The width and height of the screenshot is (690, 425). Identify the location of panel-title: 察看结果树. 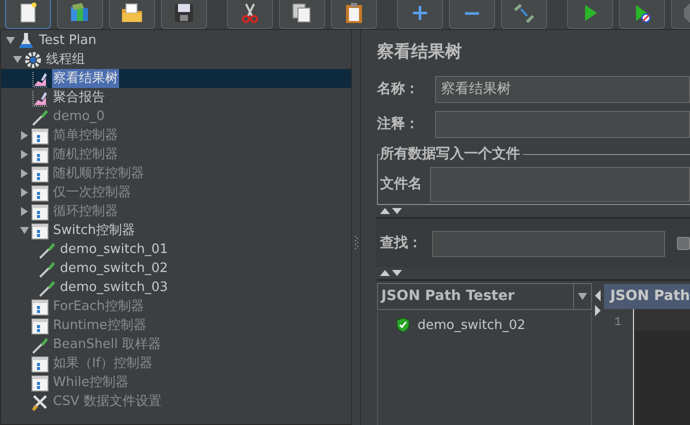
(420, 52).